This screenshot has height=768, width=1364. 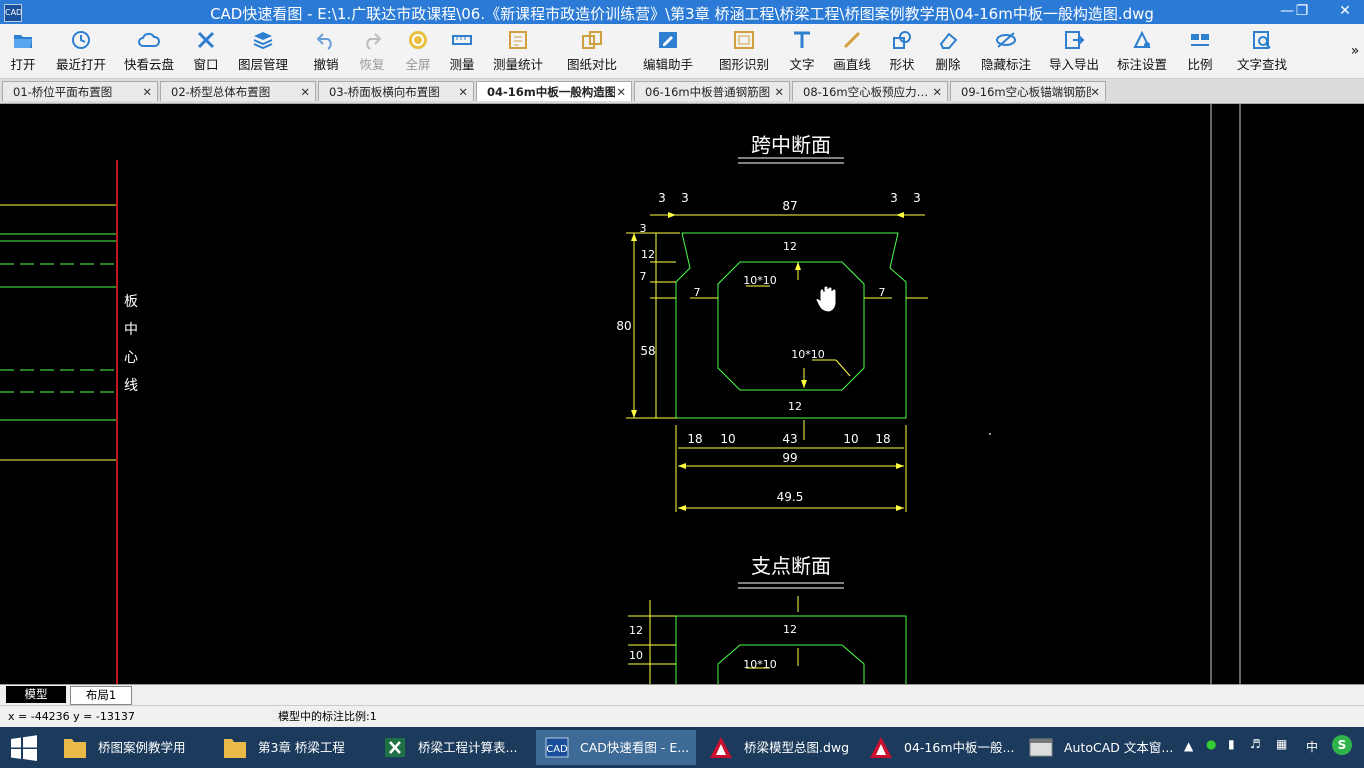 I want to click on undo-icon, so click(x=324, y=41).